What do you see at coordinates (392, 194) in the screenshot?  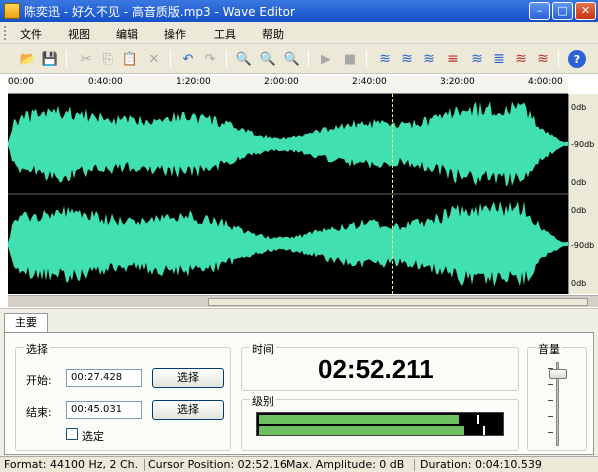 I see `playback-cursor` at bounding box center [392, 194].